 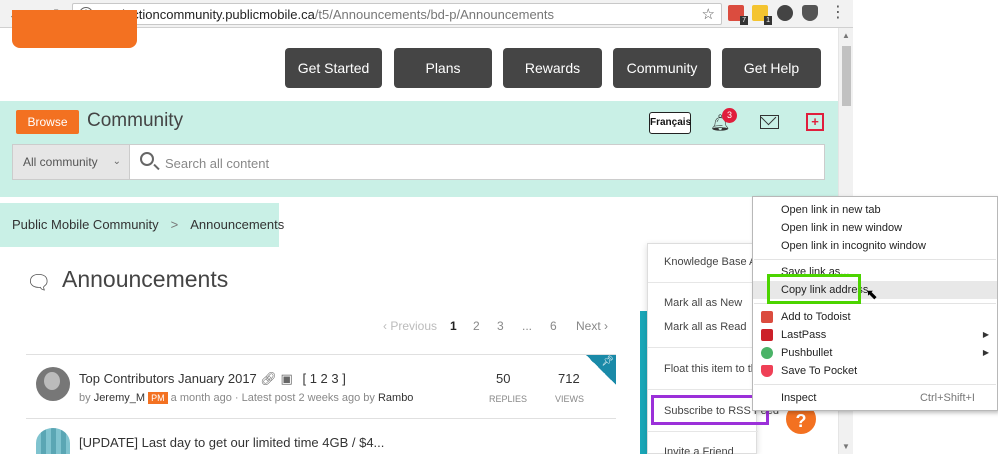 I want to click on public-mobile-logo, so click(x=74, y=29).